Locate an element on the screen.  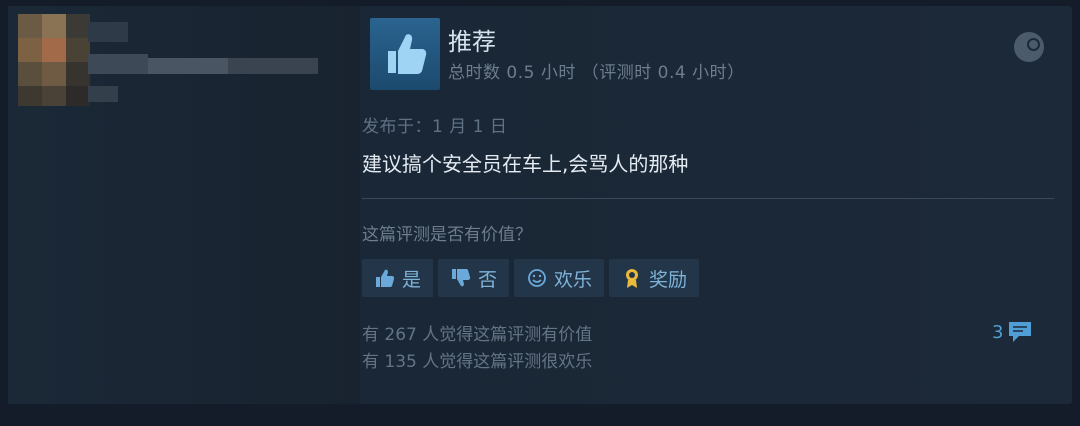
thumbs-down-icon is located at coordinates (461, 278).